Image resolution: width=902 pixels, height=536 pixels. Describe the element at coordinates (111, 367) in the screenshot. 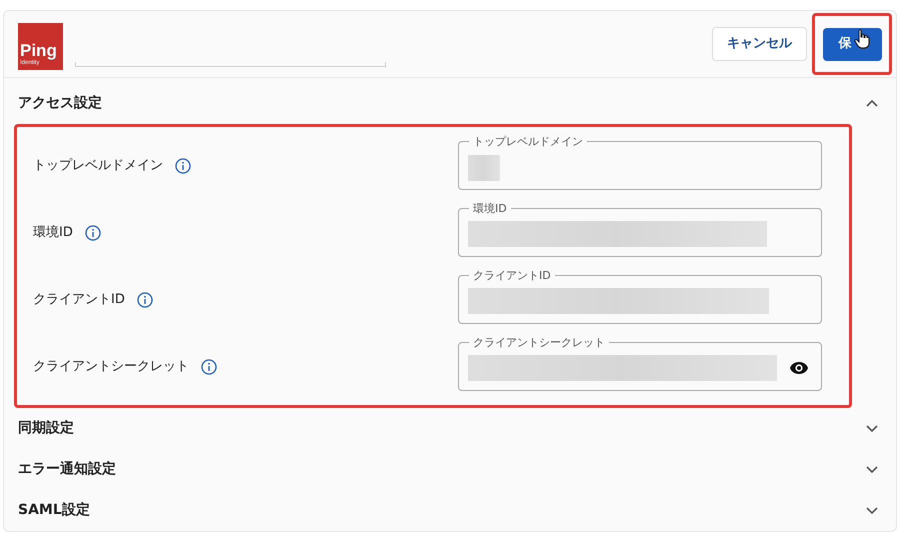

I see `field-label: クライアントシークレット` at that location.